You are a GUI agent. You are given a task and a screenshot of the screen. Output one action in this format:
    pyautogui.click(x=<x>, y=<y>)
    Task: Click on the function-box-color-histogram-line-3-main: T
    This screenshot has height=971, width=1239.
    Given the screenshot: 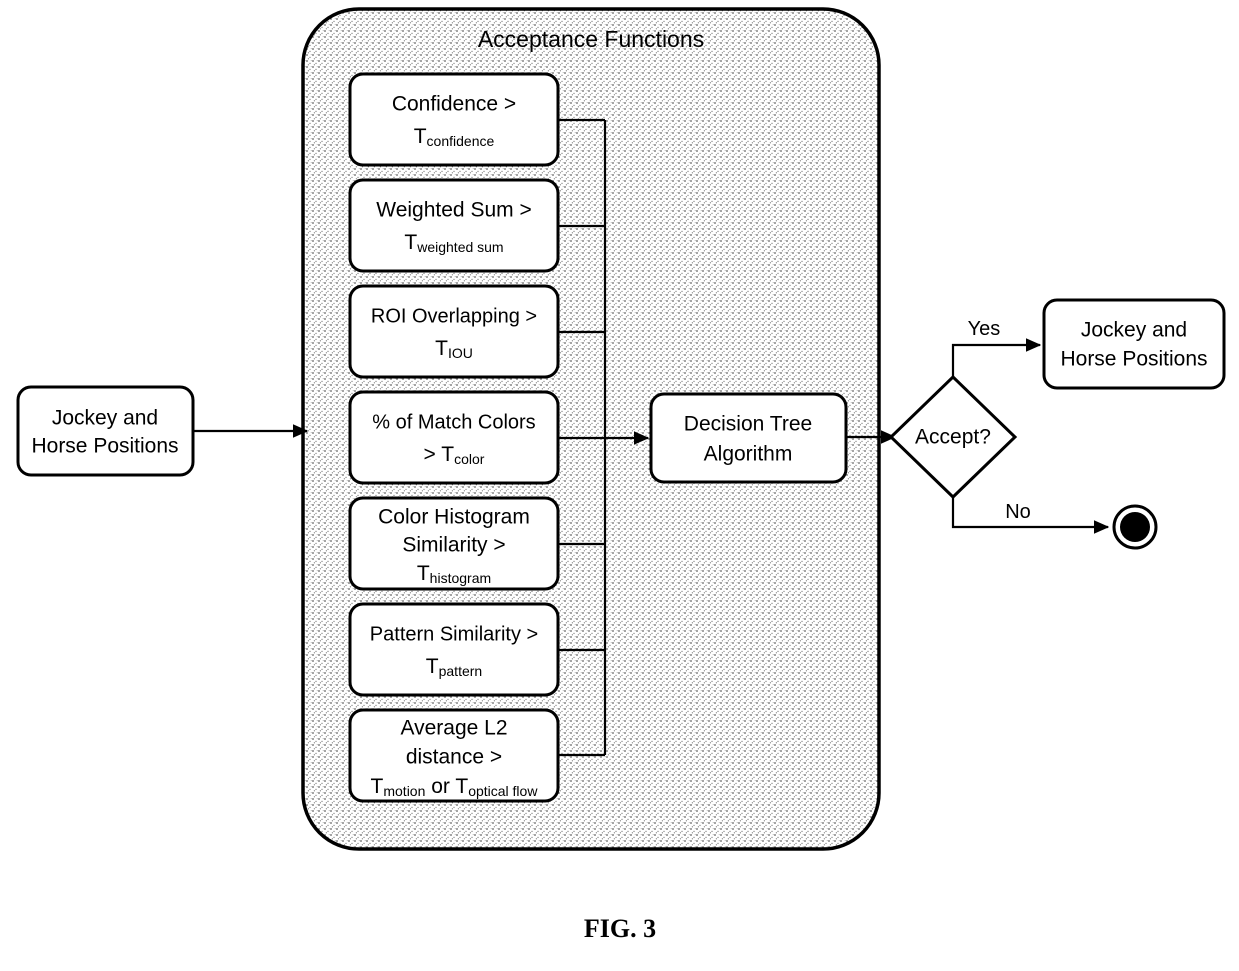 What is the action you would take?
    pyautogui.click(x=423, y=573)
    